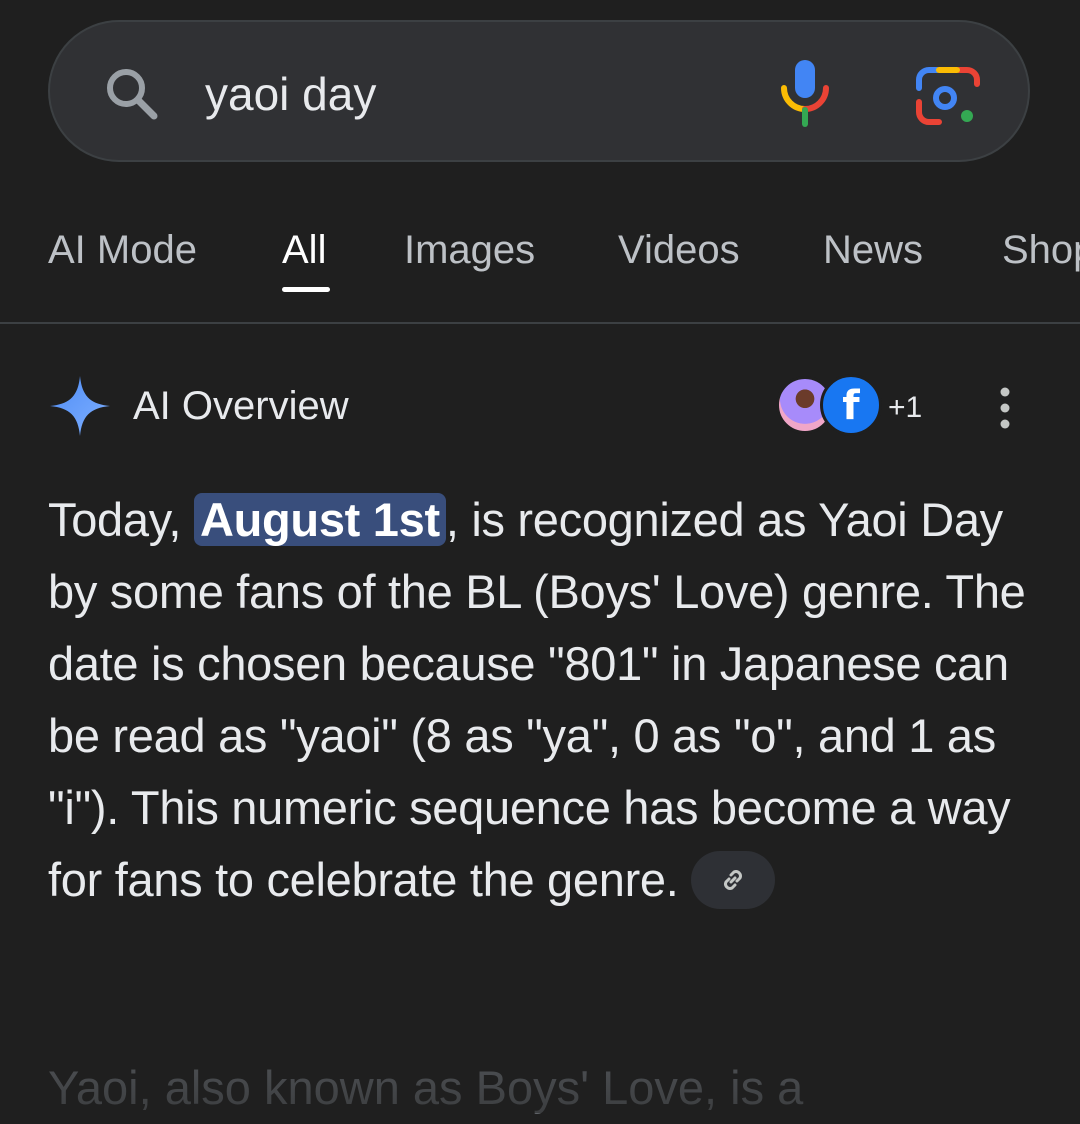  I want to click on next-paragraph: Yaoi, also known as Boys' Love, is a, so click(426, 1087).